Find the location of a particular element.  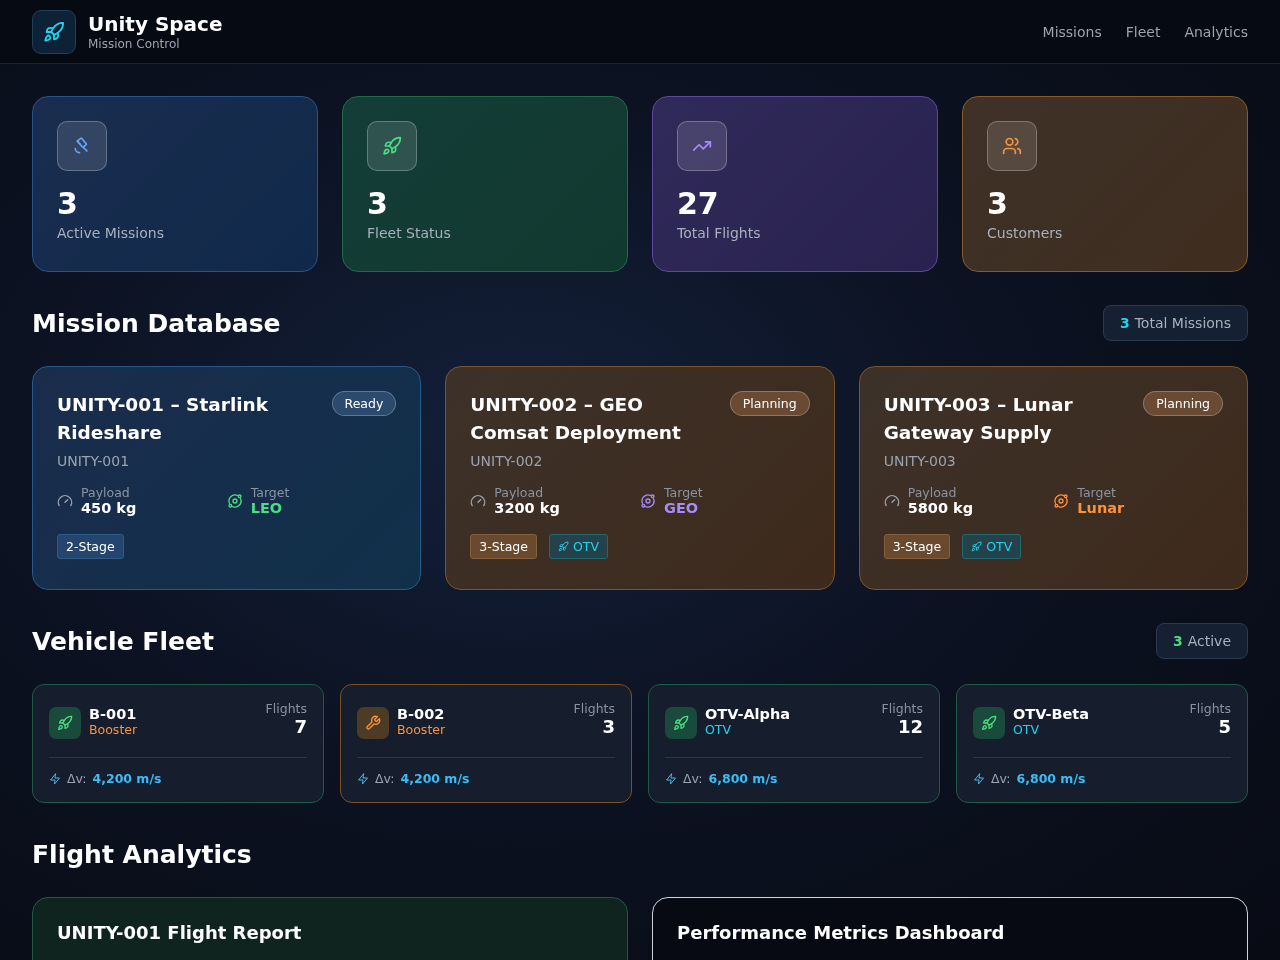

count-label: Total Missions is located at coordinates (1182, 323).